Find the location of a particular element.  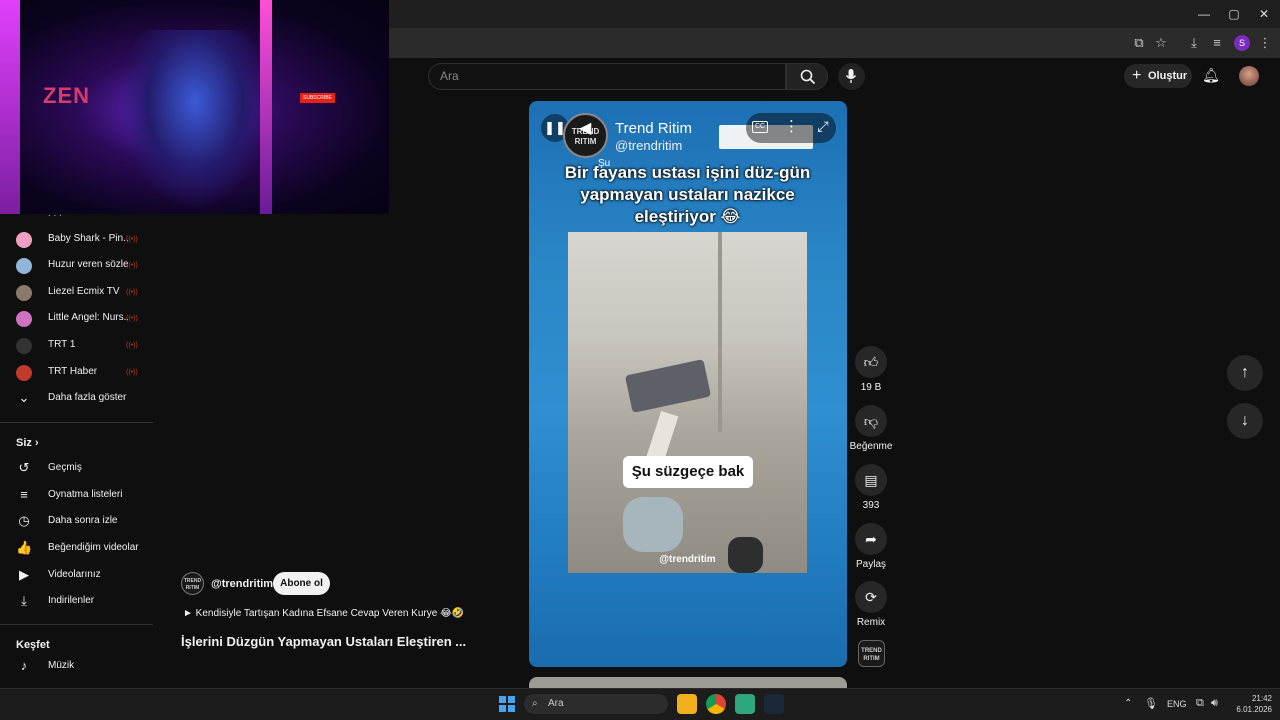

search-icon: ⌕ is located at coordinates (535, 703).